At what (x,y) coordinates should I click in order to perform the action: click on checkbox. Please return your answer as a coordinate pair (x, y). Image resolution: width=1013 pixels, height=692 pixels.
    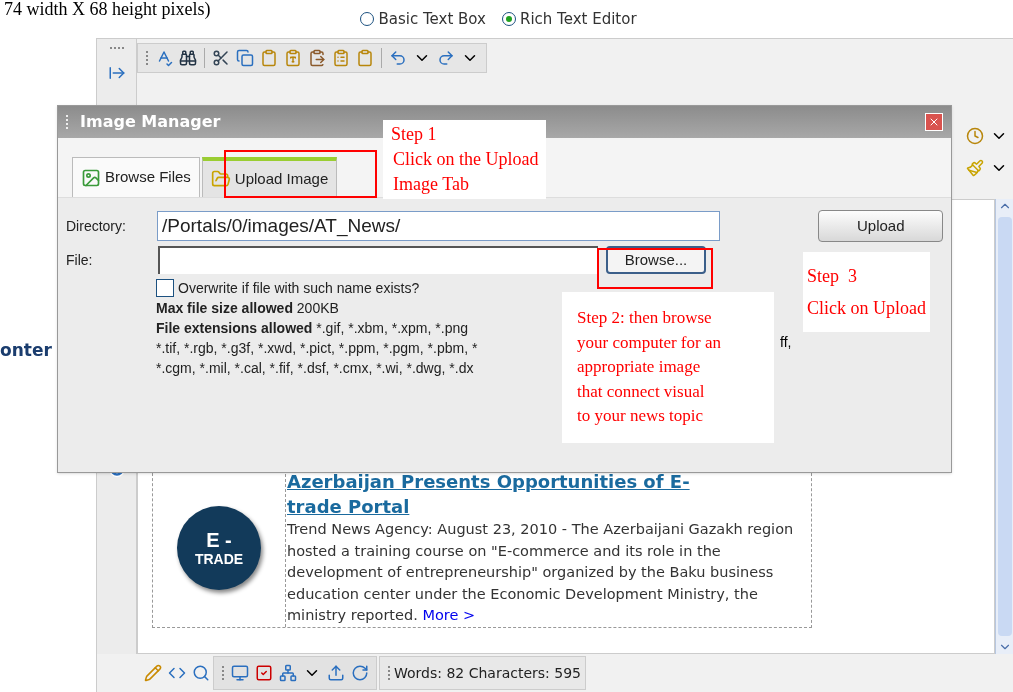
    Looking at the image, I should click on (165, 288).